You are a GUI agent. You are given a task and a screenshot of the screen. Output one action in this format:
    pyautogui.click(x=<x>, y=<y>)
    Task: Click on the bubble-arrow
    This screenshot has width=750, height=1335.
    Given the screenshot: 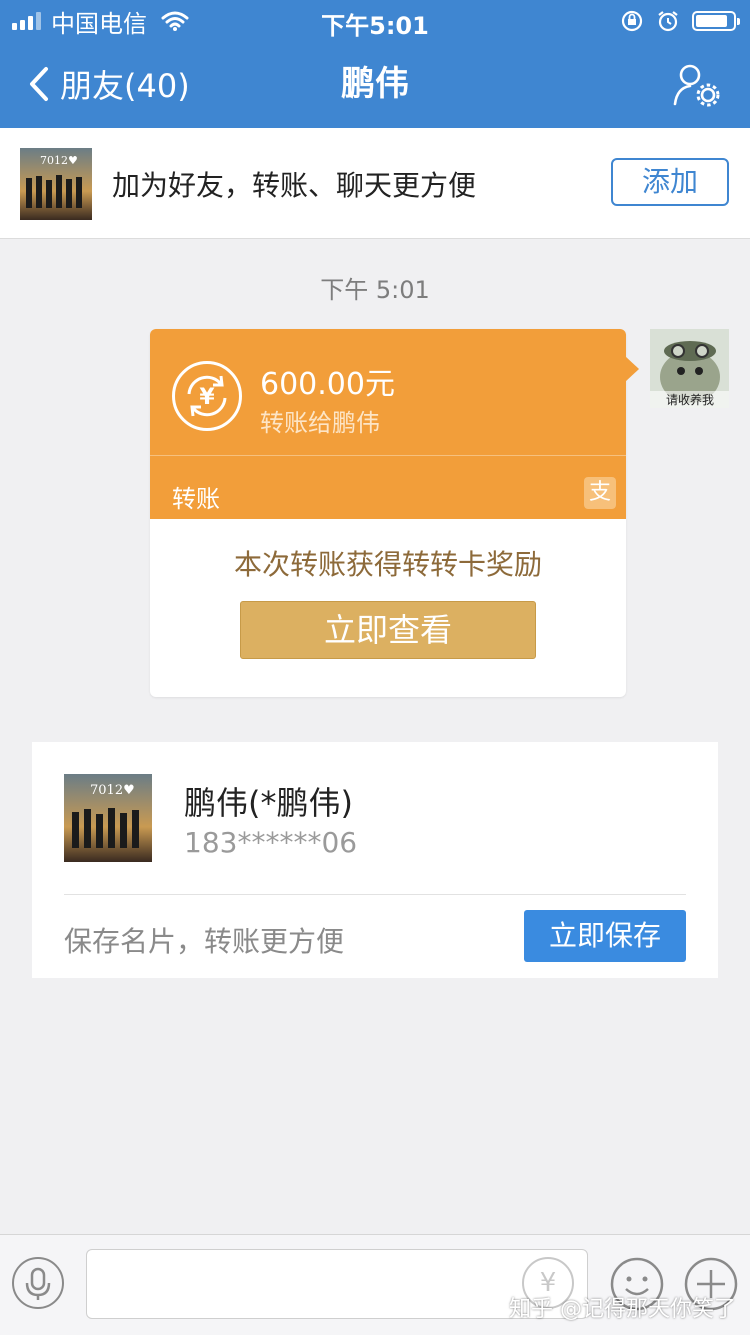 What is the action you would take?
    pyautogui.click(x=632, y=369)
    